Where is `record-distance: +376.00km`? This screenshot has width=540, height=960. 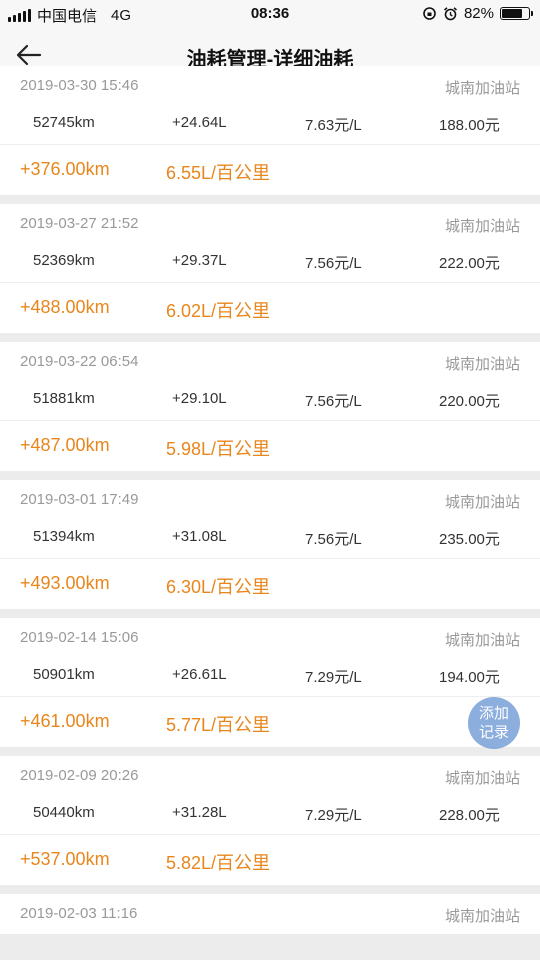
record-distance: +376.00km is located at coordinates (65, 169).